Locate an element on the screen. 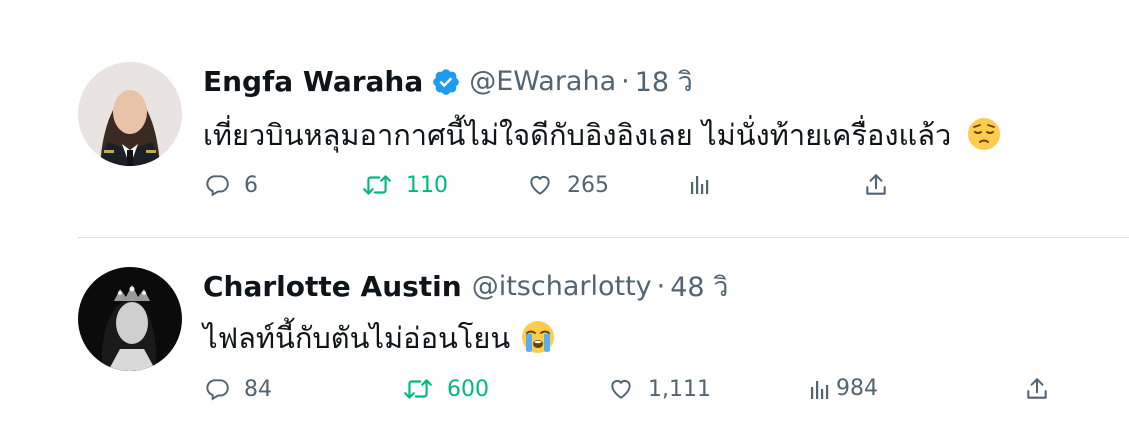 The width and height of the screenshot is (1129, 435). handle: @EWaraha is located at coordinates (542, 81).